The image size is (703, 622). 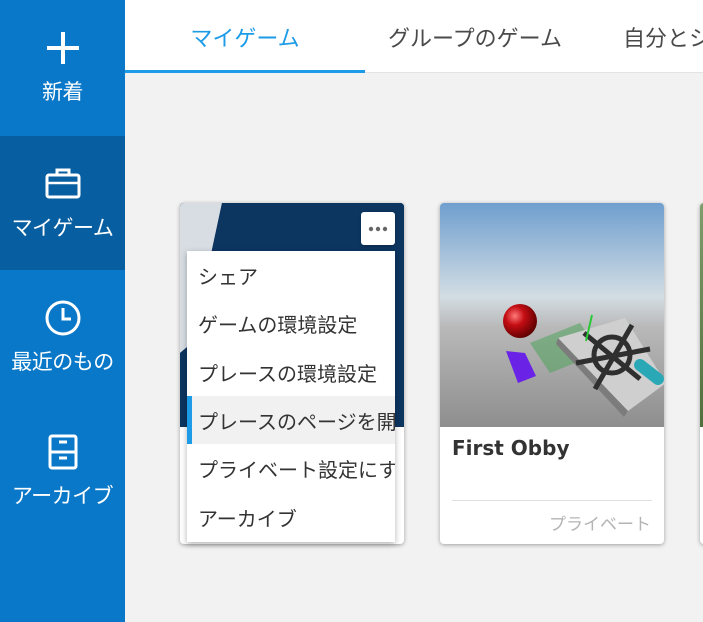 I want to click on menu-item-label: アーカイブ, so click(x=247, y=518).